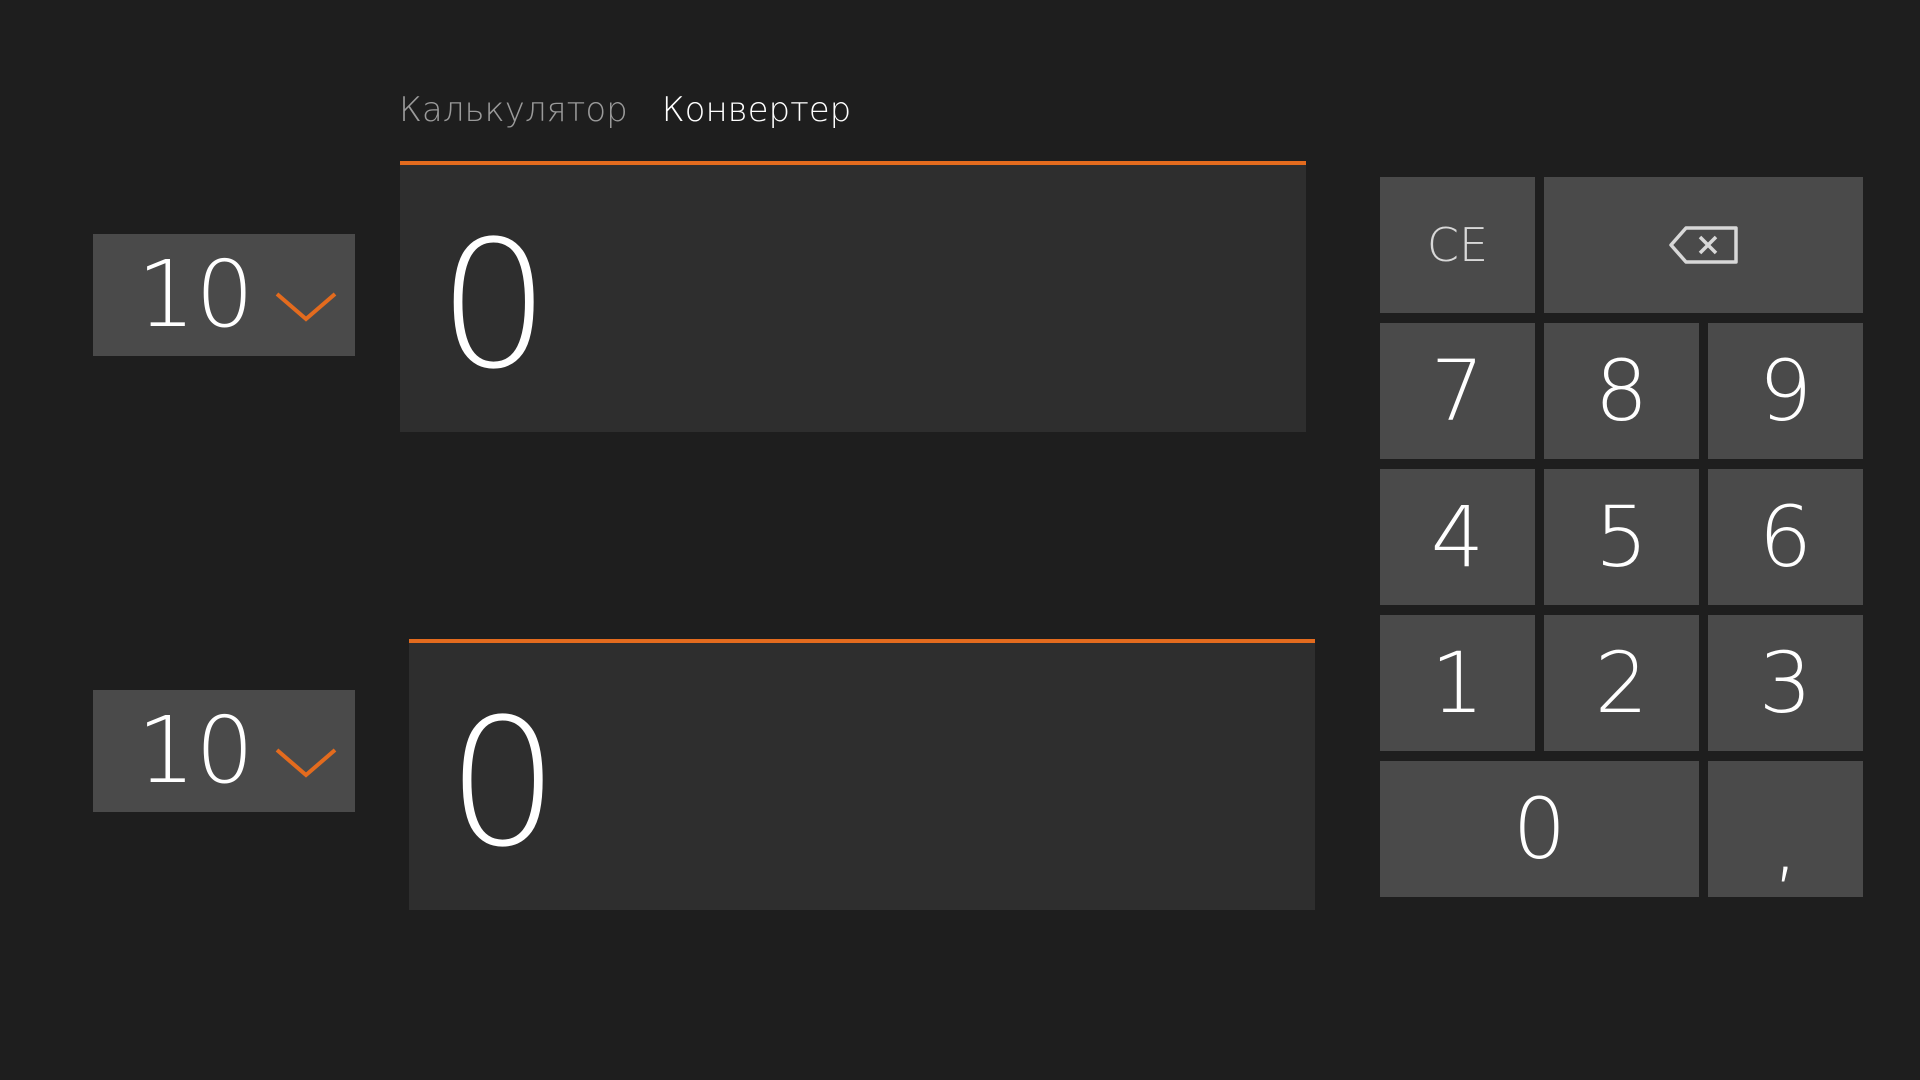  I want to click on digit-0-button: 0, so click(1539, 829).